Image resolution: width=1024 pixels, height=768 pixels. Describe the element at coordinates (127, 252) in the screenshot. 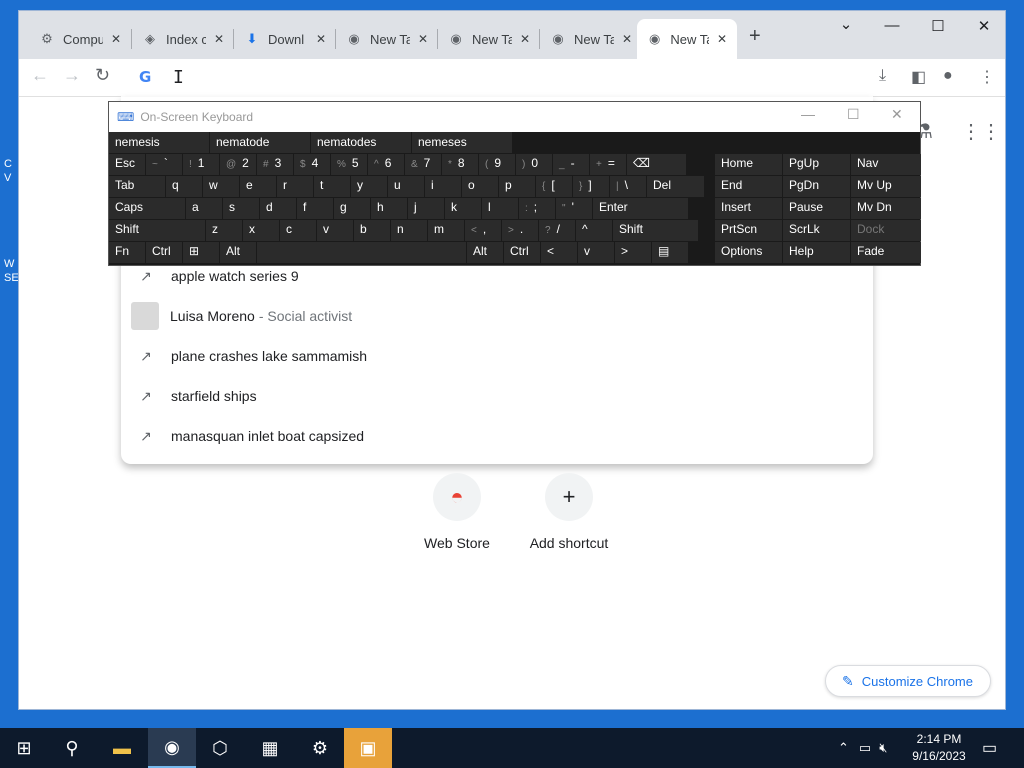

I see `osk-key: Fn` at that location.